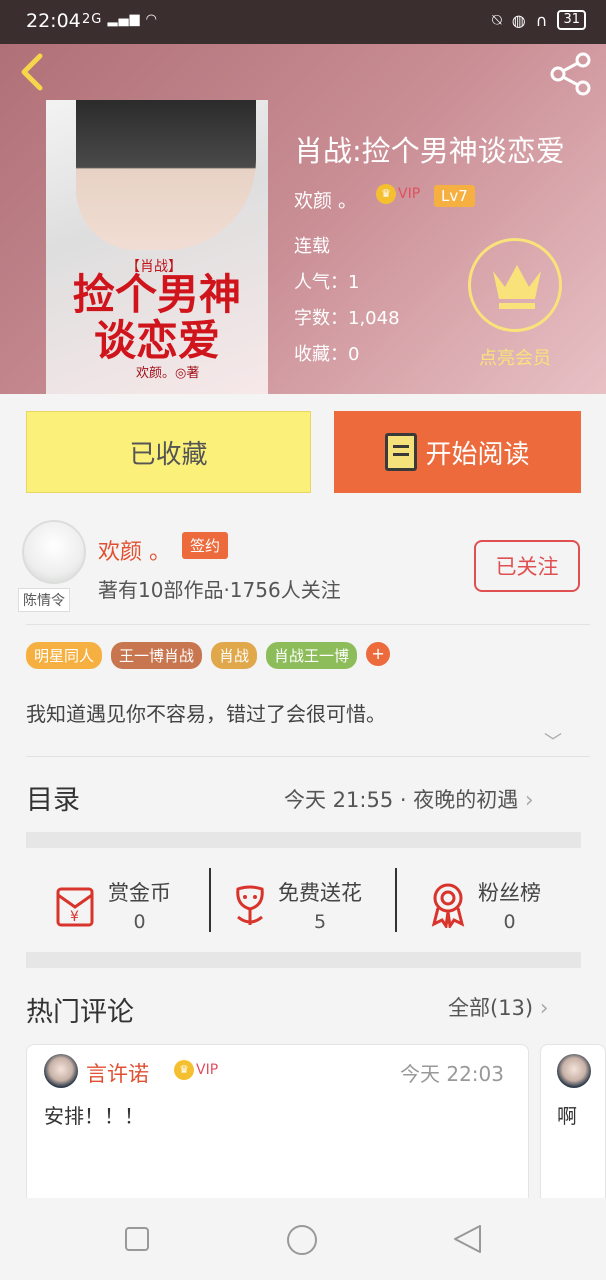 The height and width of the screenshot is (1280, 606). What do you see at coordinates (117, 1073) in the screenshot?
I see `commenter-name: 言许诺` at bounding box center [117, 1073].